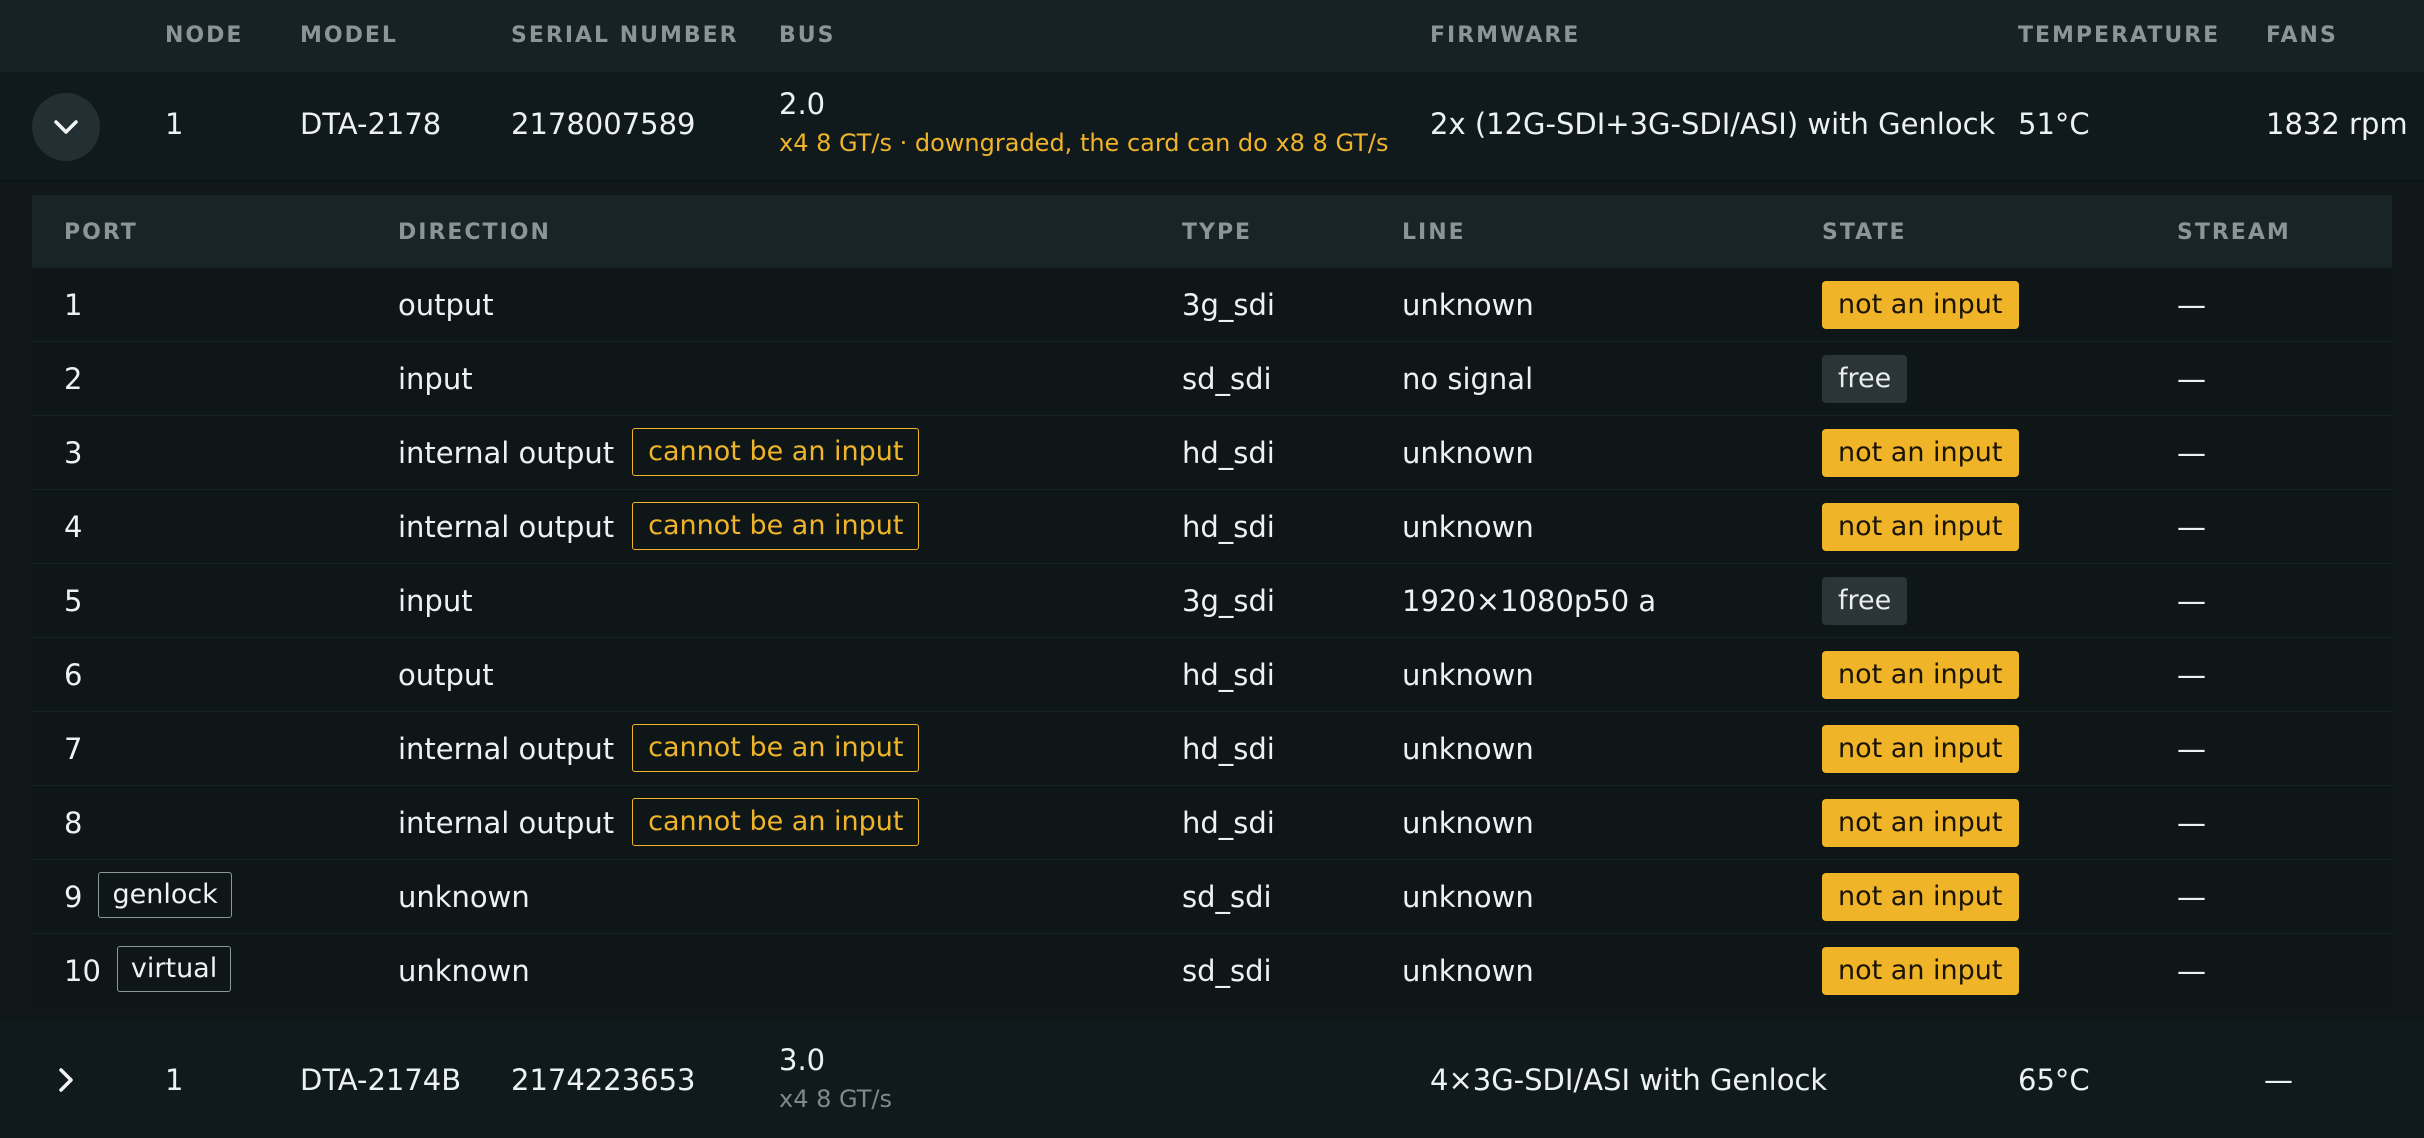 The image size is (2424, 1138). I want to click on col-type-header: TYPE, so click(1217, 232).